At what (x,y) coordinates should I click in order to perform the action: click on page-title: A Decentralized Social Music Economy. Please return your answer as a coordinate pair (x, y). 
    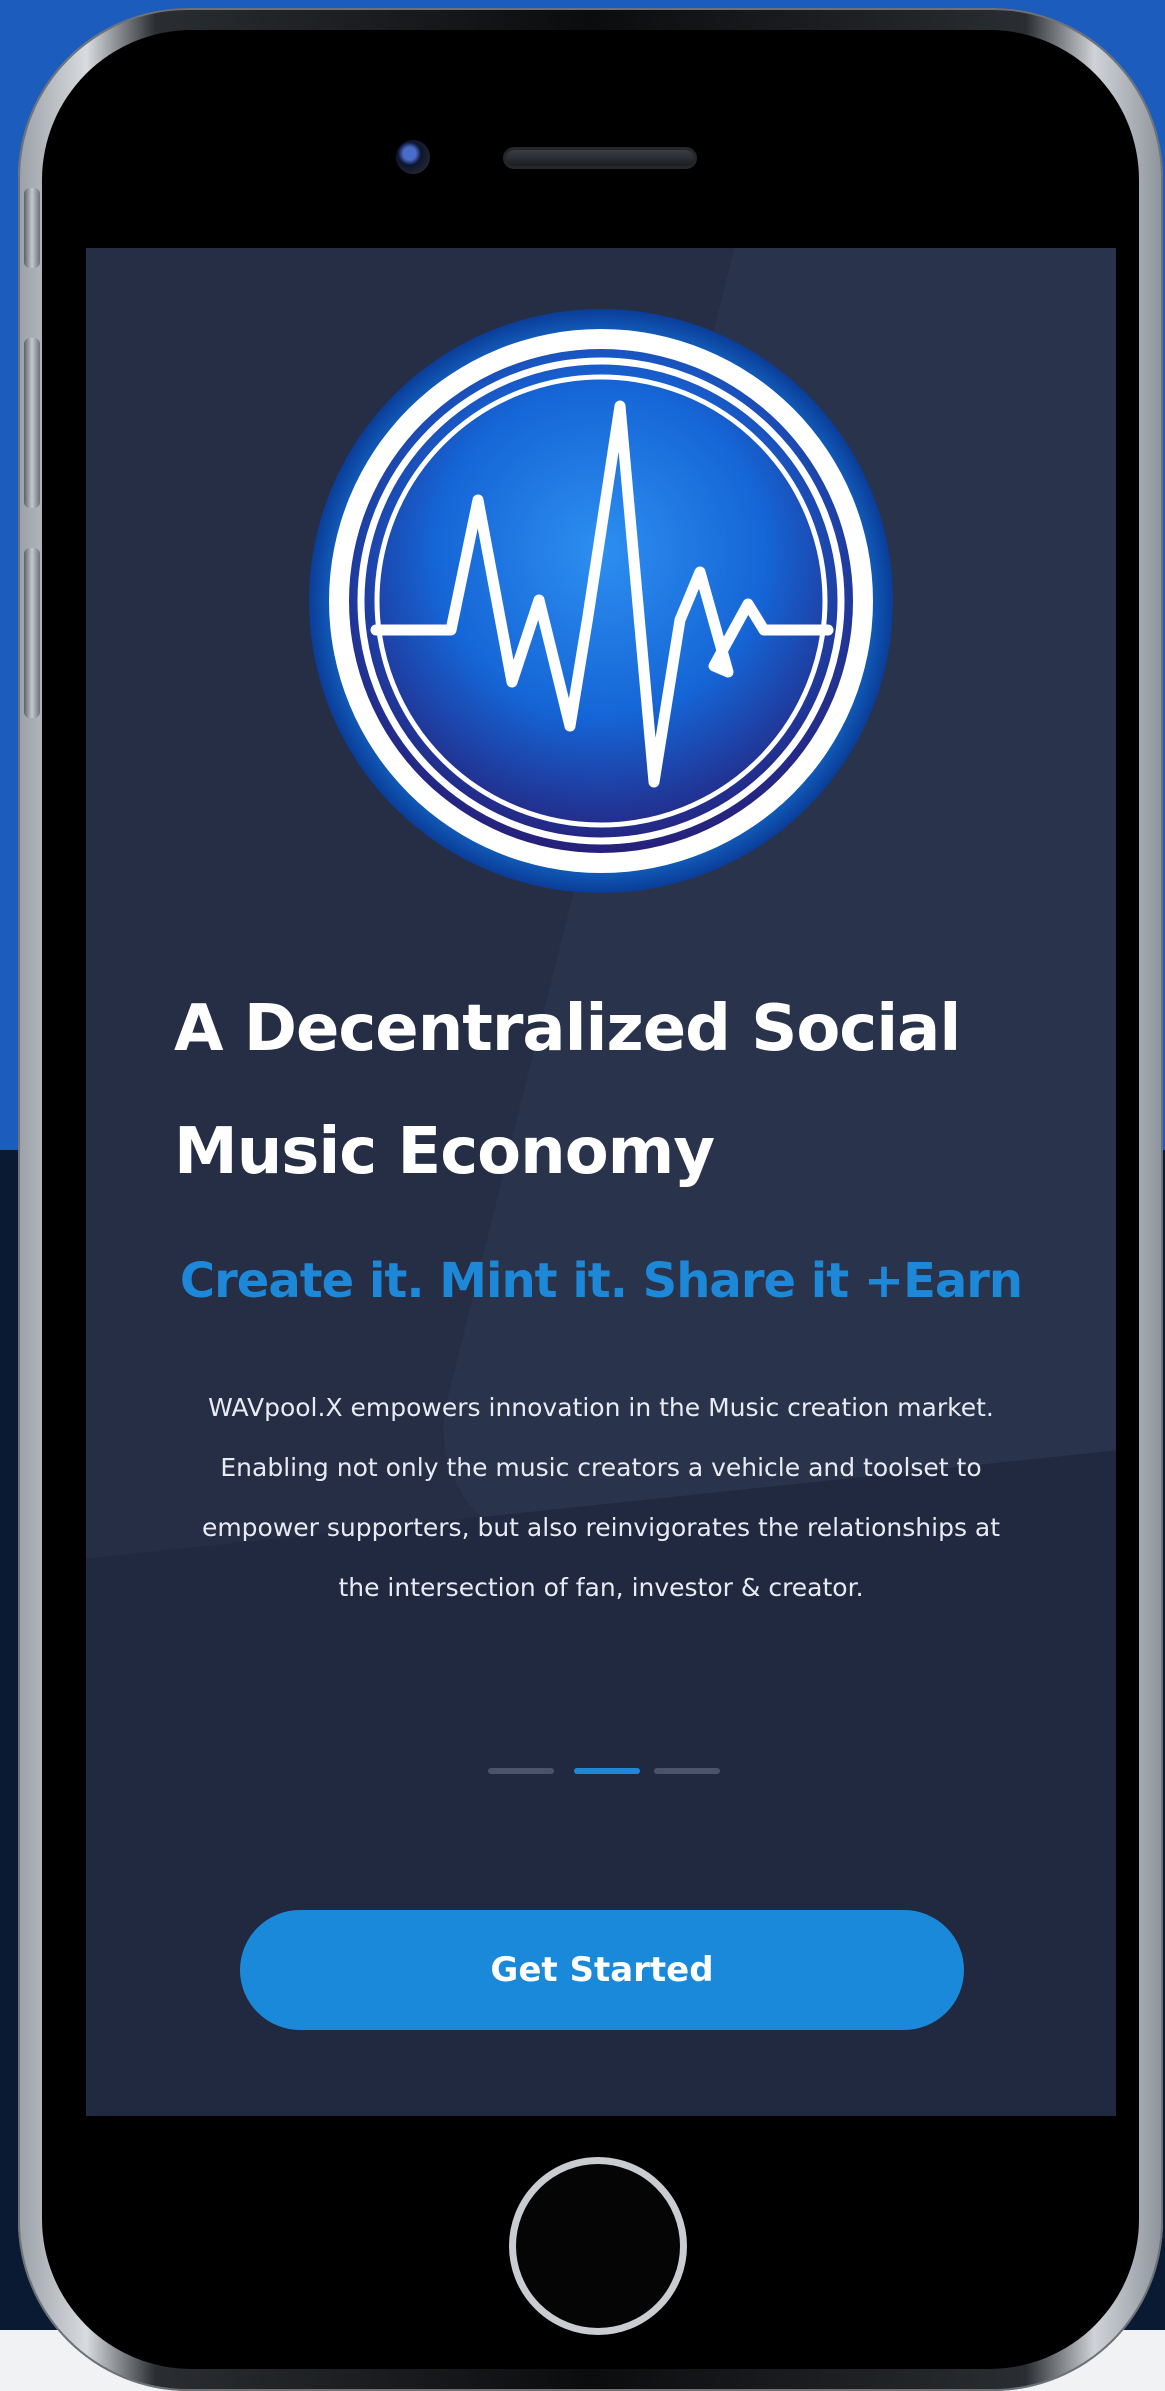
    Looking at the image, I should click on (624, 1091).